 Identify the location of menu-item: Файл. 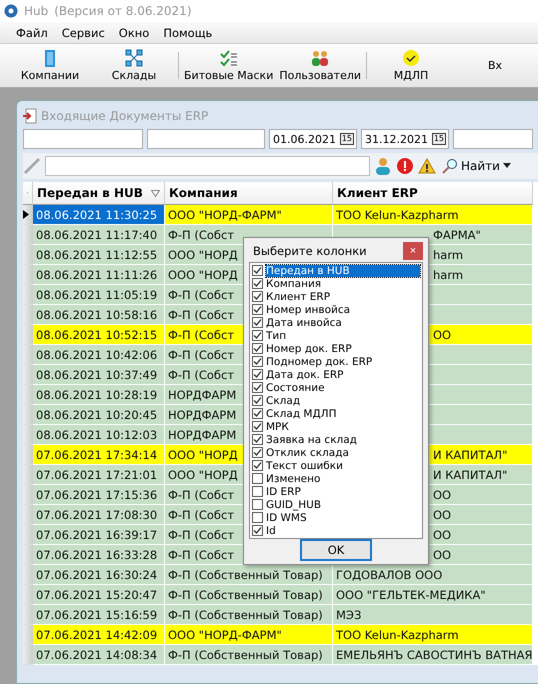
(32, 33).